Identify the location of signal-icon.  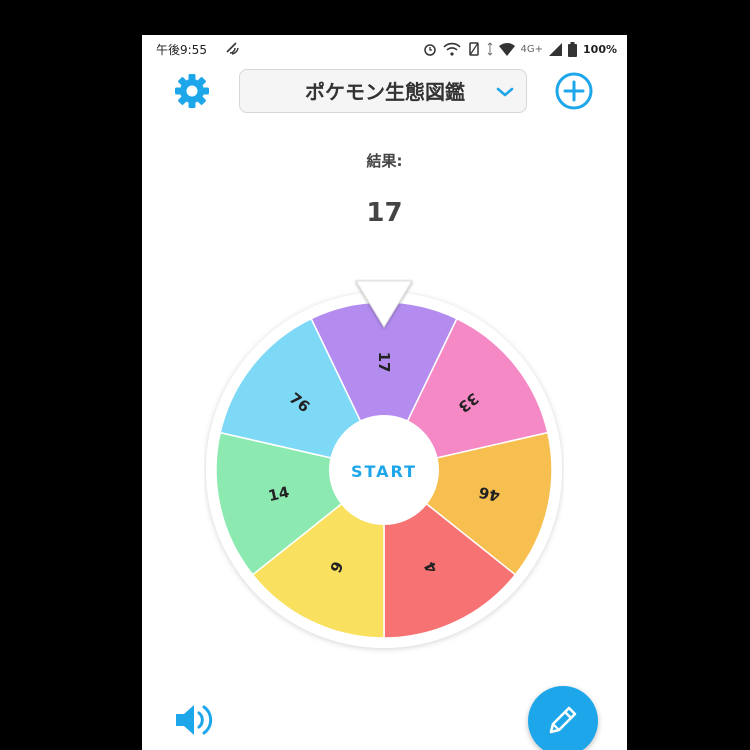
(556, 49).